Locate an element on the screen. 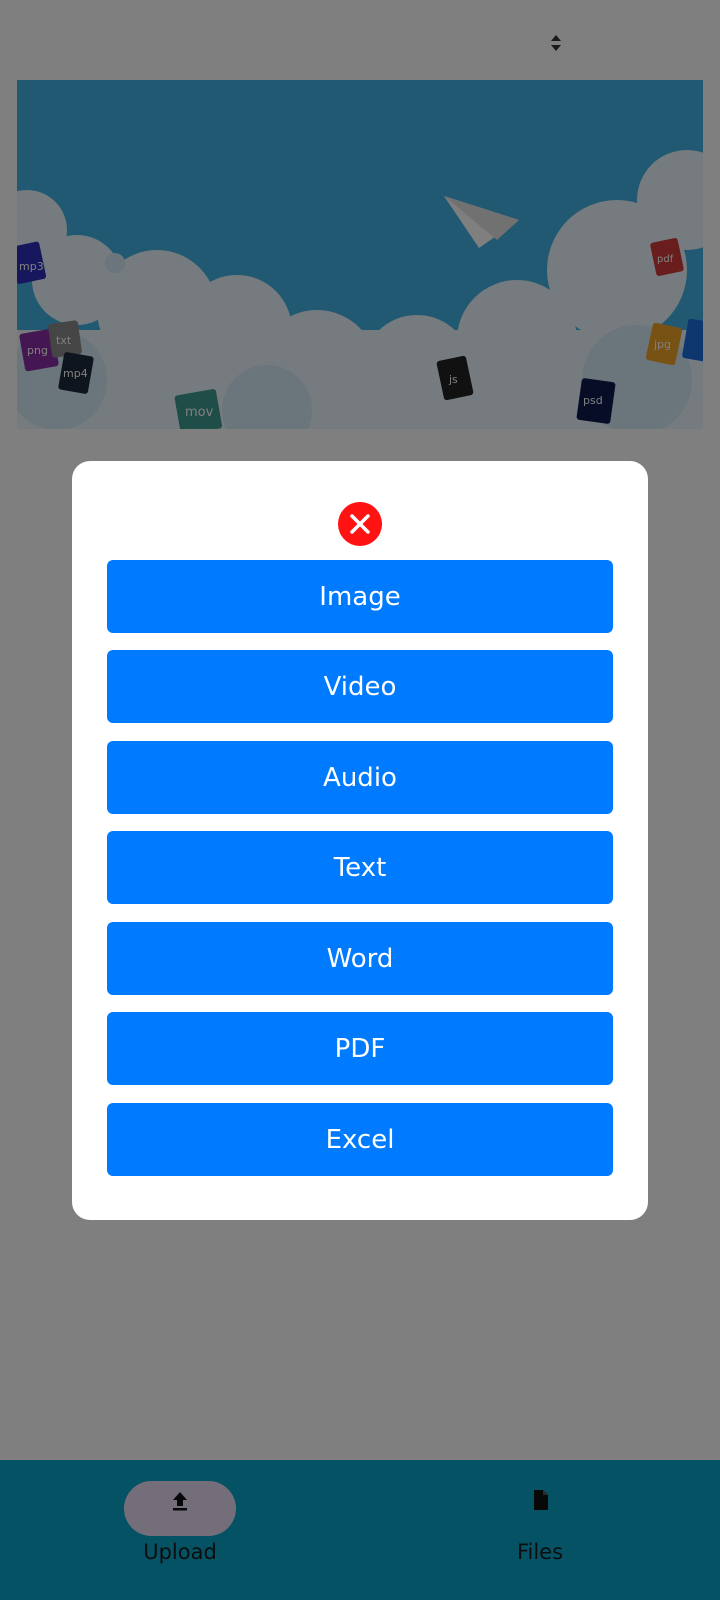  audio-button: Audio is located at coordinates (360, 777).